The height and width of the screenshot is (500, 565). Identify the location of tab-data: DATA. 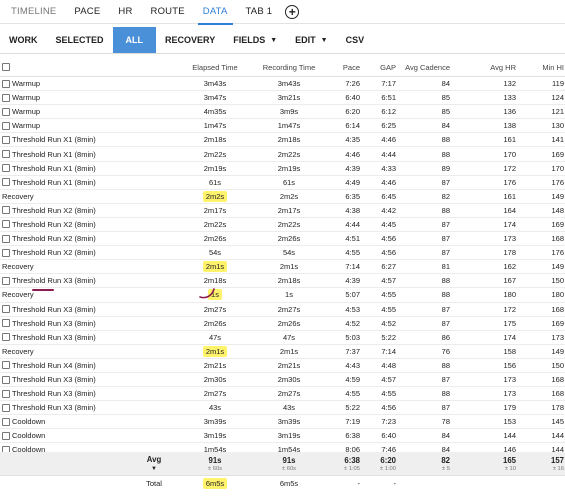
(215, 12).